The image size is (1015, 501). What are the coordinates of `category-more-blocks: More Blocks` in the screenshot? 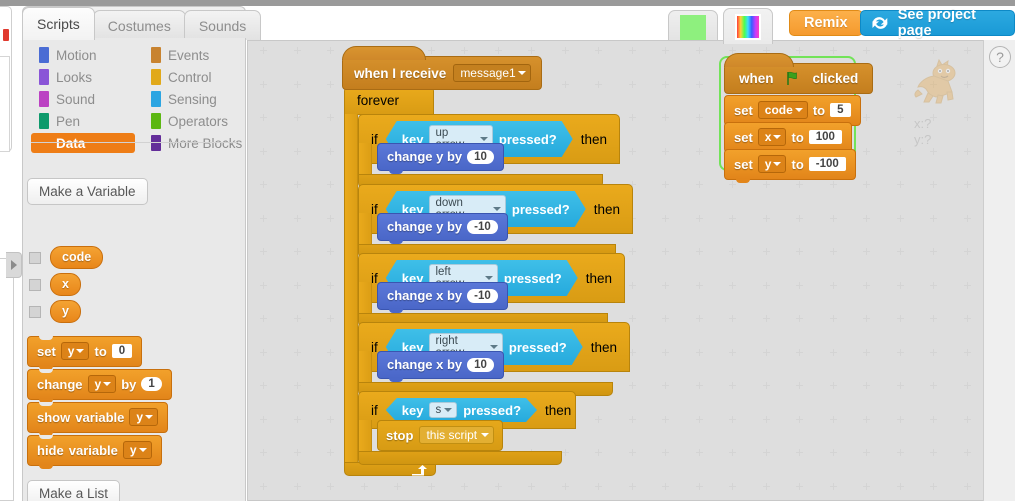 It's located at (191, 143).